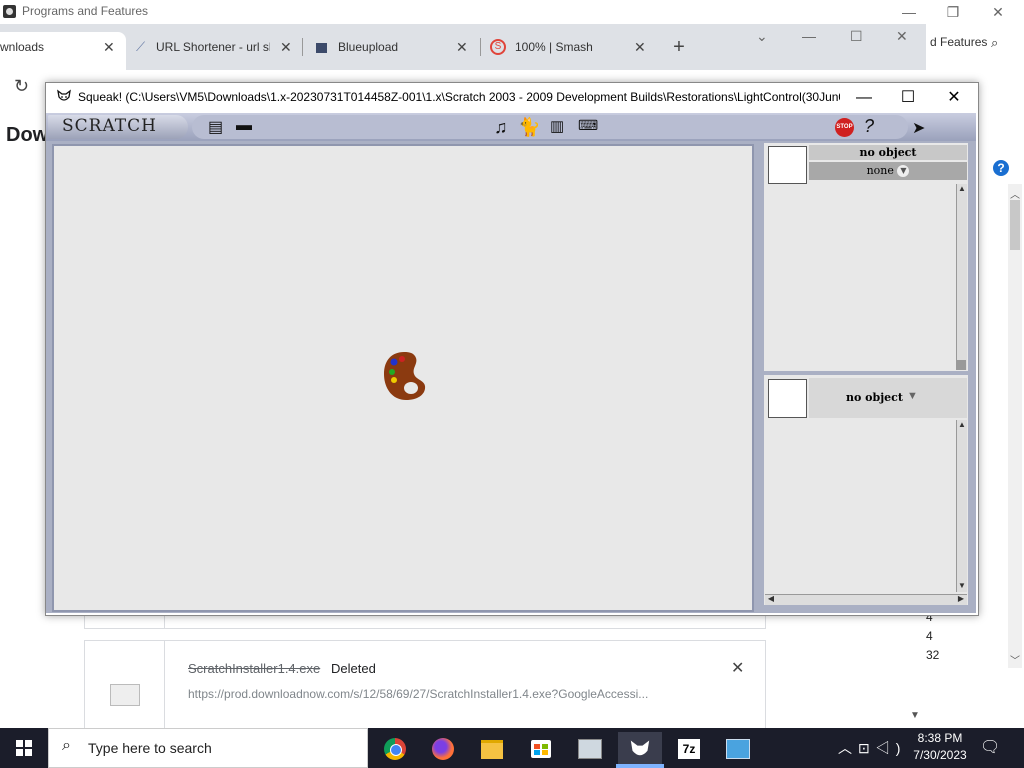 The width and height of the screenshot is (1024, 768). I want to click on pf-help-icon: ?, so click(1001, 168).